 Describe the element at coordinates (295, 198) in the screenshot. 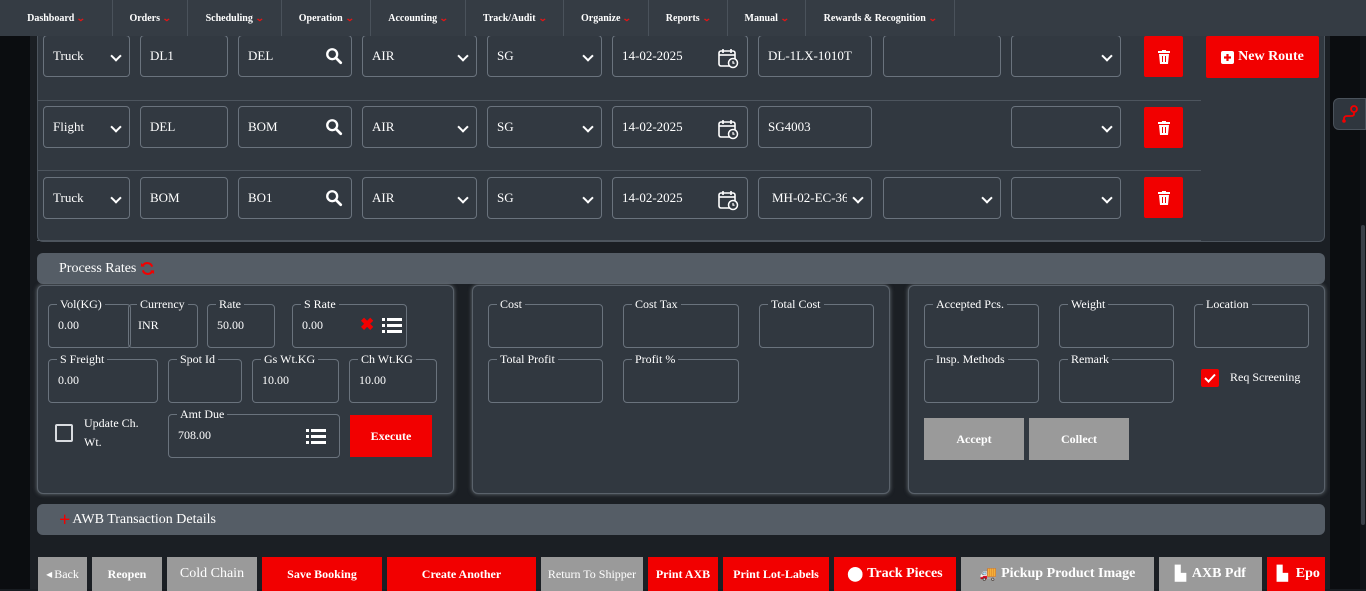

I see `destination-field: BO1` at that location.